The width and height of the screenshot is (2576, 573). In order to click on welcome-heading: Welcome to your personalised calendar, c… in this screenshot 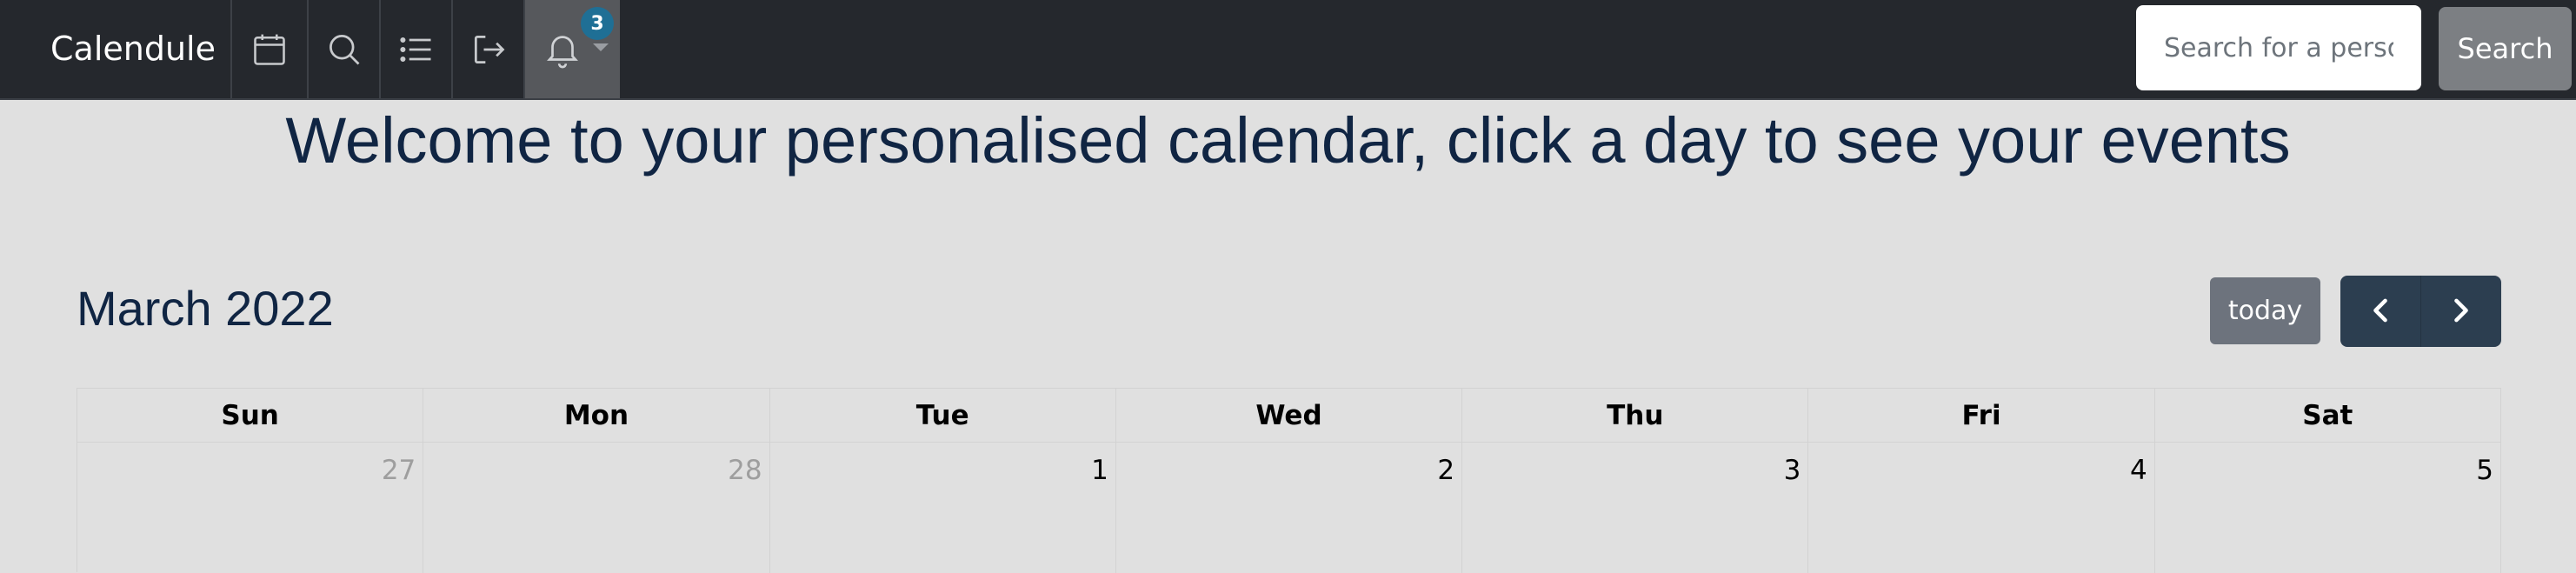, I will do `click(1288, 140)`.